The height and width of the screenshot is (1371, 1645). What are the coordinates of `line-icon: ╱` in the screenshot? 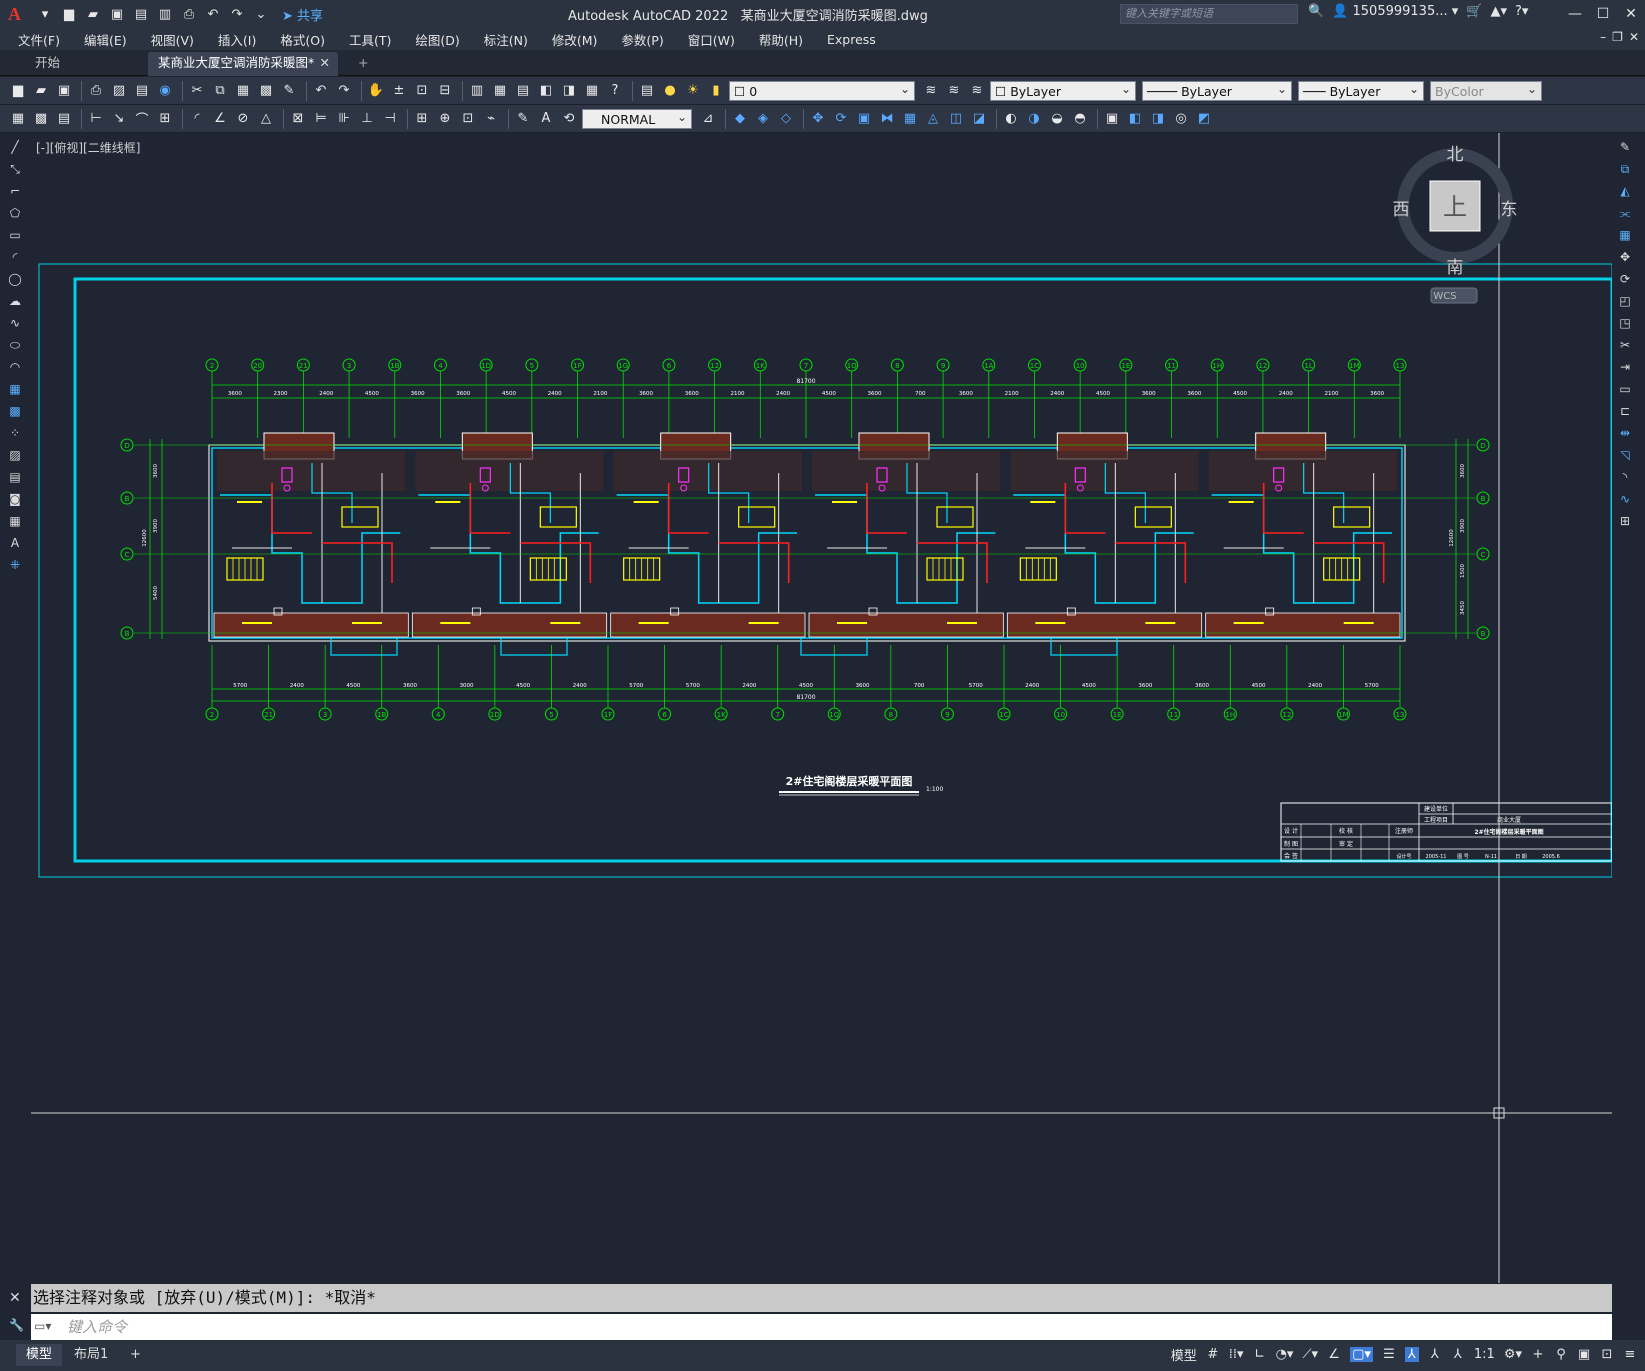 It's located at (15, 147).